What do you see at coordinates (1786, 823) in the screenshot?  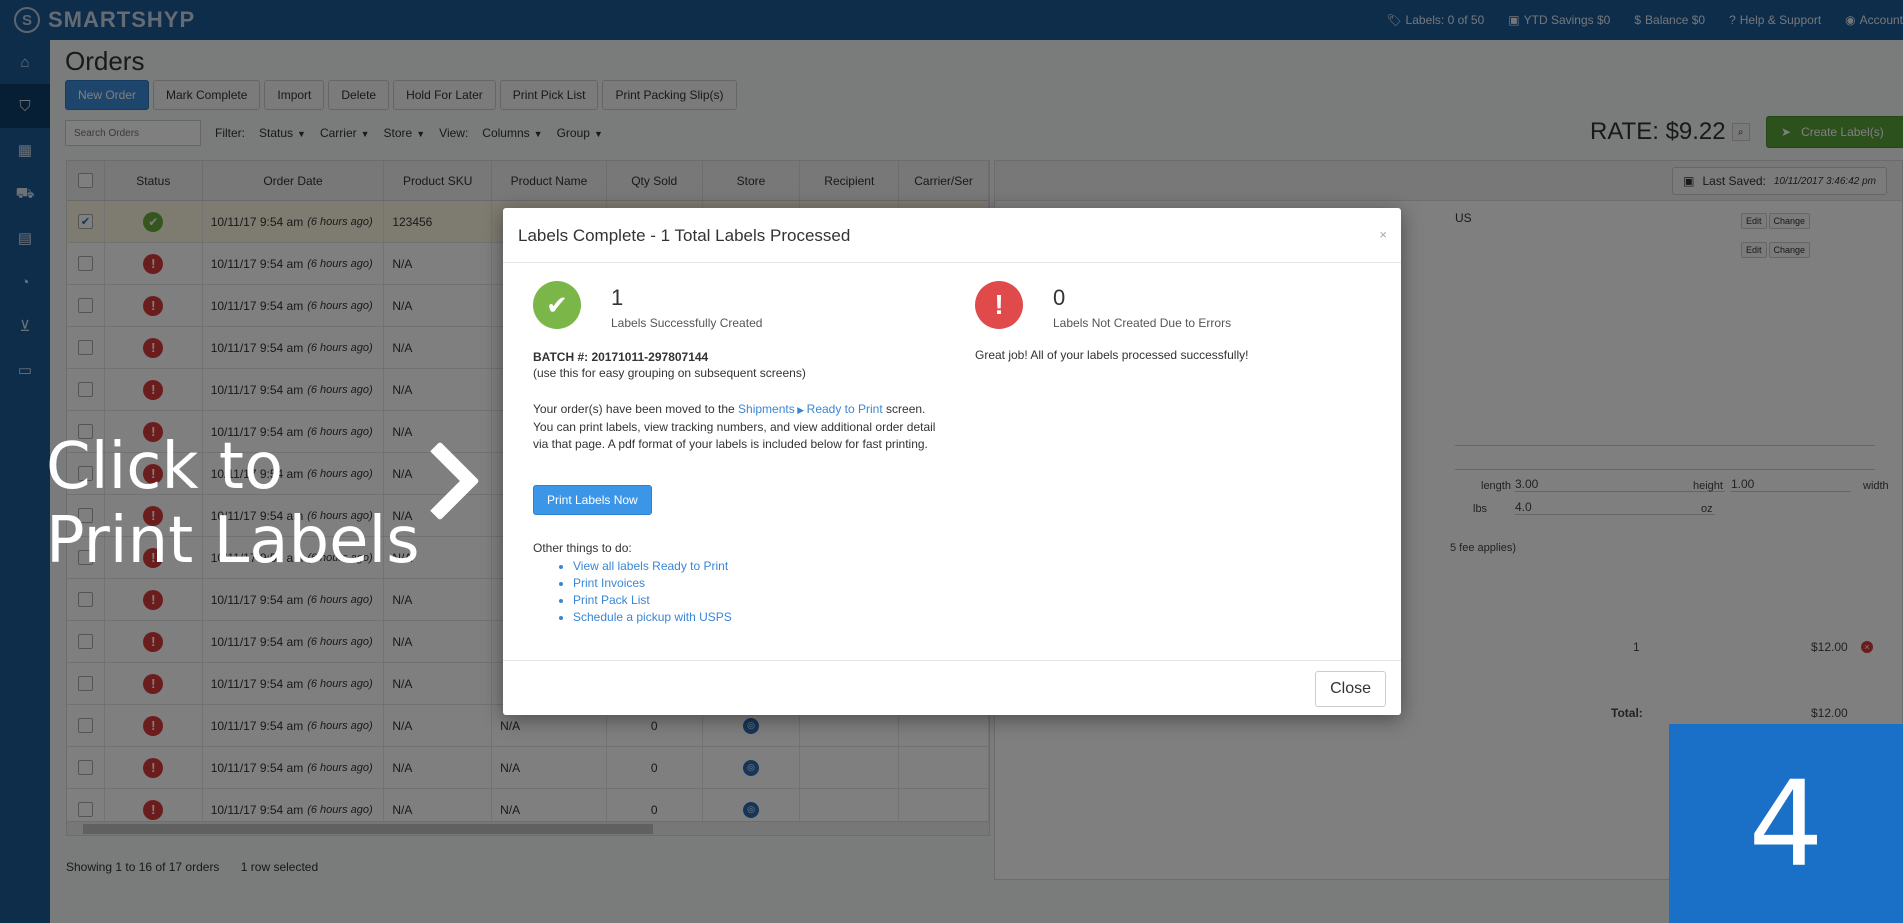 I see `step-number-badge: 4` at bounding box center [1786, 823].